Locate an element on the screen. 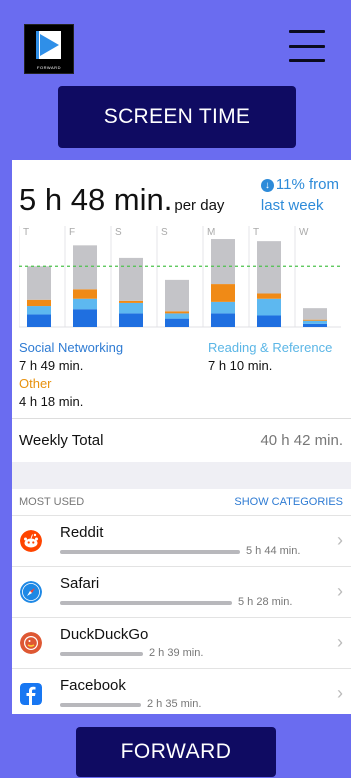  app-row-facebook: Facebook 2 h 35 min. › is located at coordinates (181, 691).